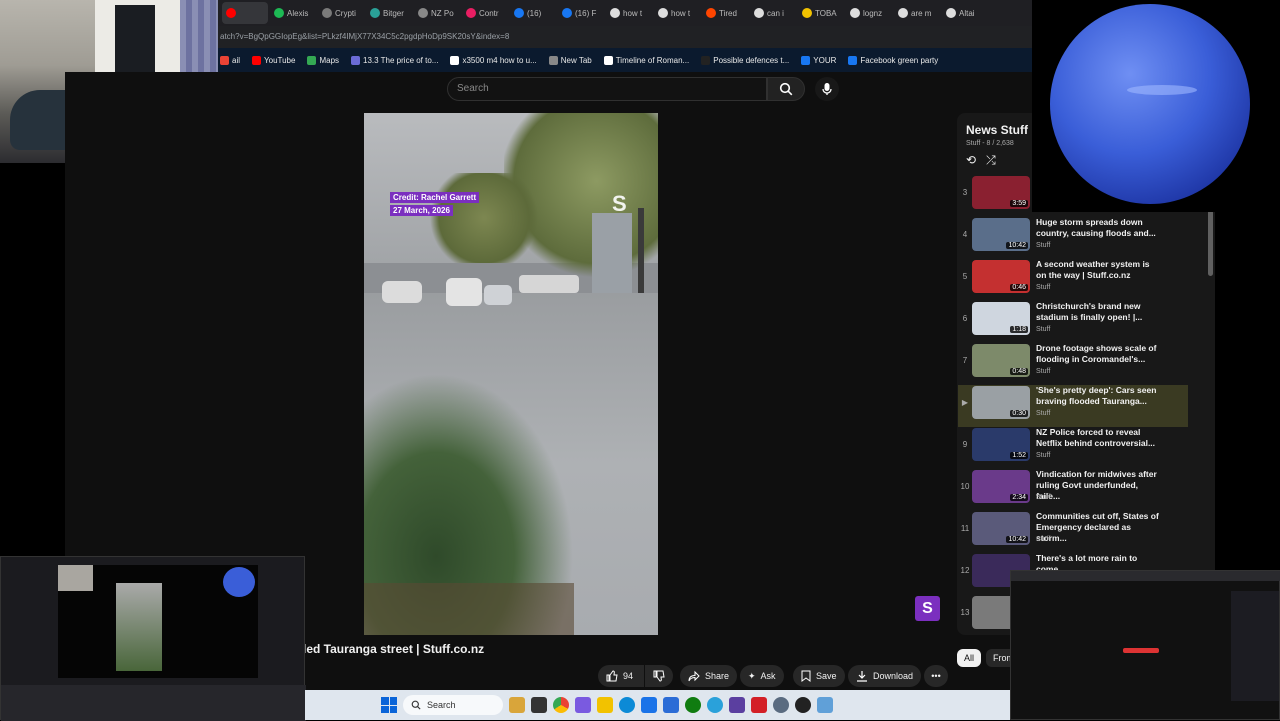  I want to click on playlist-item-thumbnail: 0:48, so click(1001, 360).